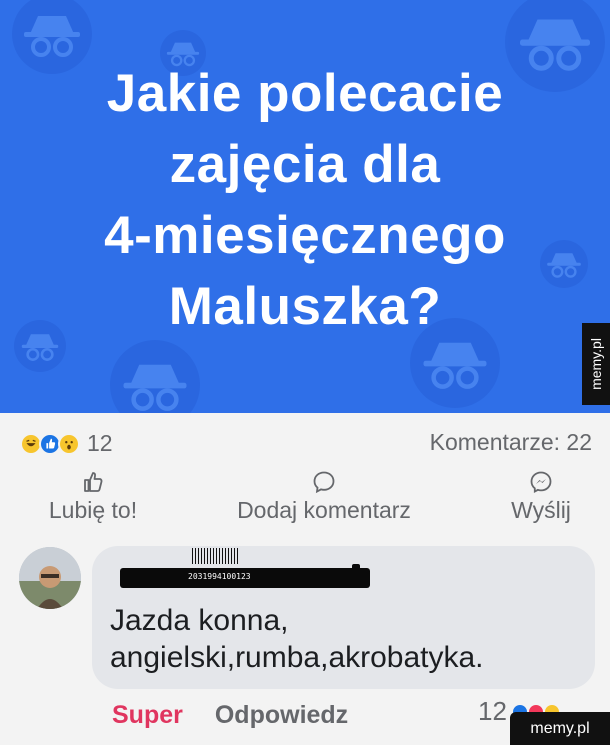 The width and height of the screenshot is (610, 745). What do you see at coordinates (324, 482) in the screenshot?
I see `comment-bubble-icon` at bounding box center [324, 482].